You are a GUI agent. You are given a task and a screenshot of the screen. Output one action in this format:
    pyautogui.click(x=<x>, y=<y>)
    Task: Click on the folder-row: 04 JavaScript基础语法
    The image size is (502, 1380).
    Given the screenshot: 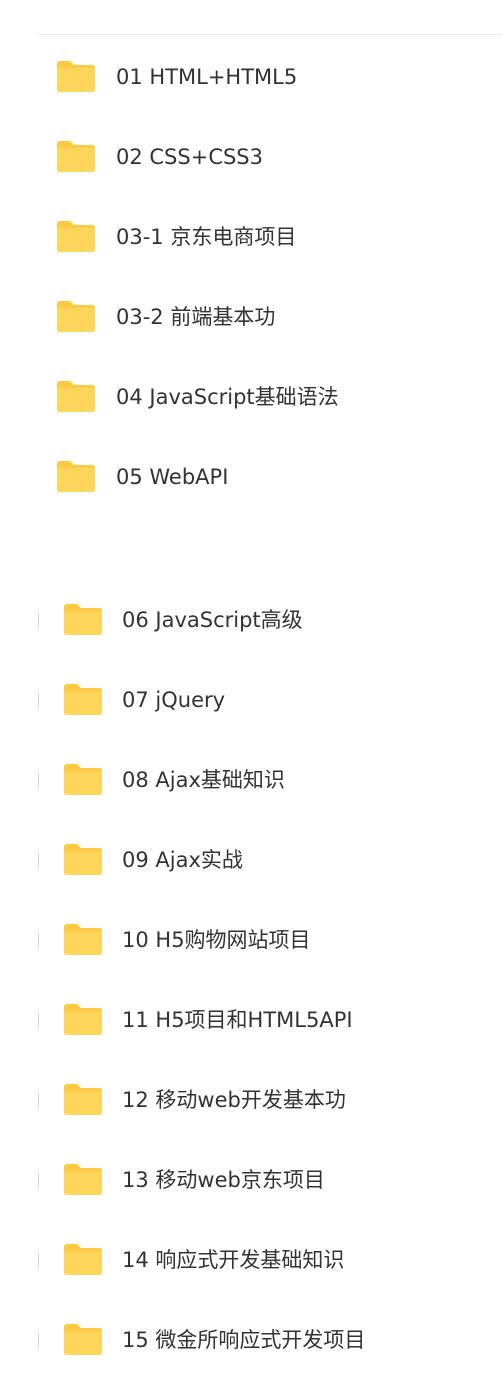 What is the action you would take?
    pyautogui.click(x=251, y=397)
    